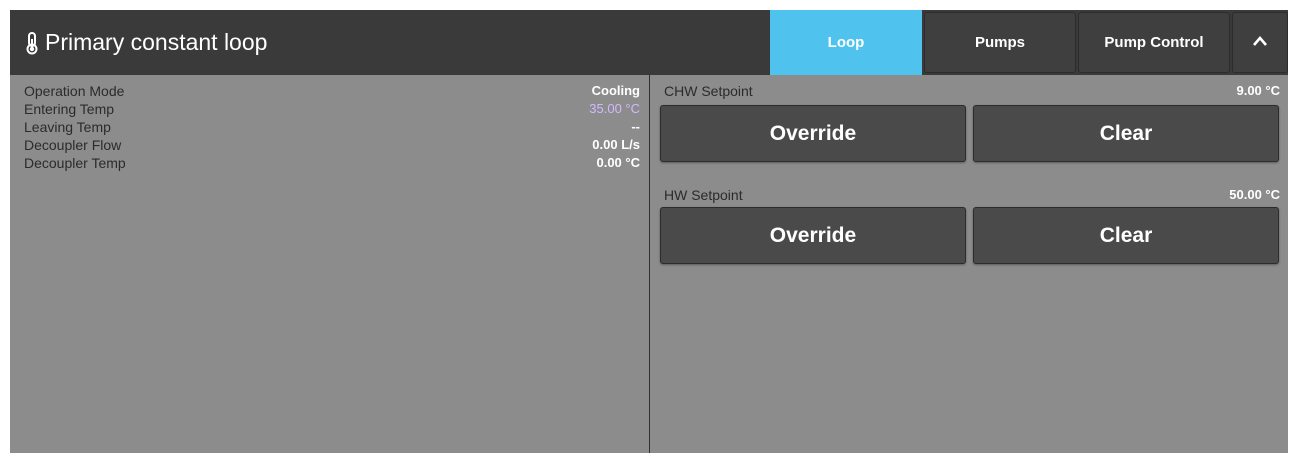  Describe the element at coordinates (972, 91) in the screenshot. I see `chw-setpoint-row: CHW Setpoint 9.00 °C` at that location.